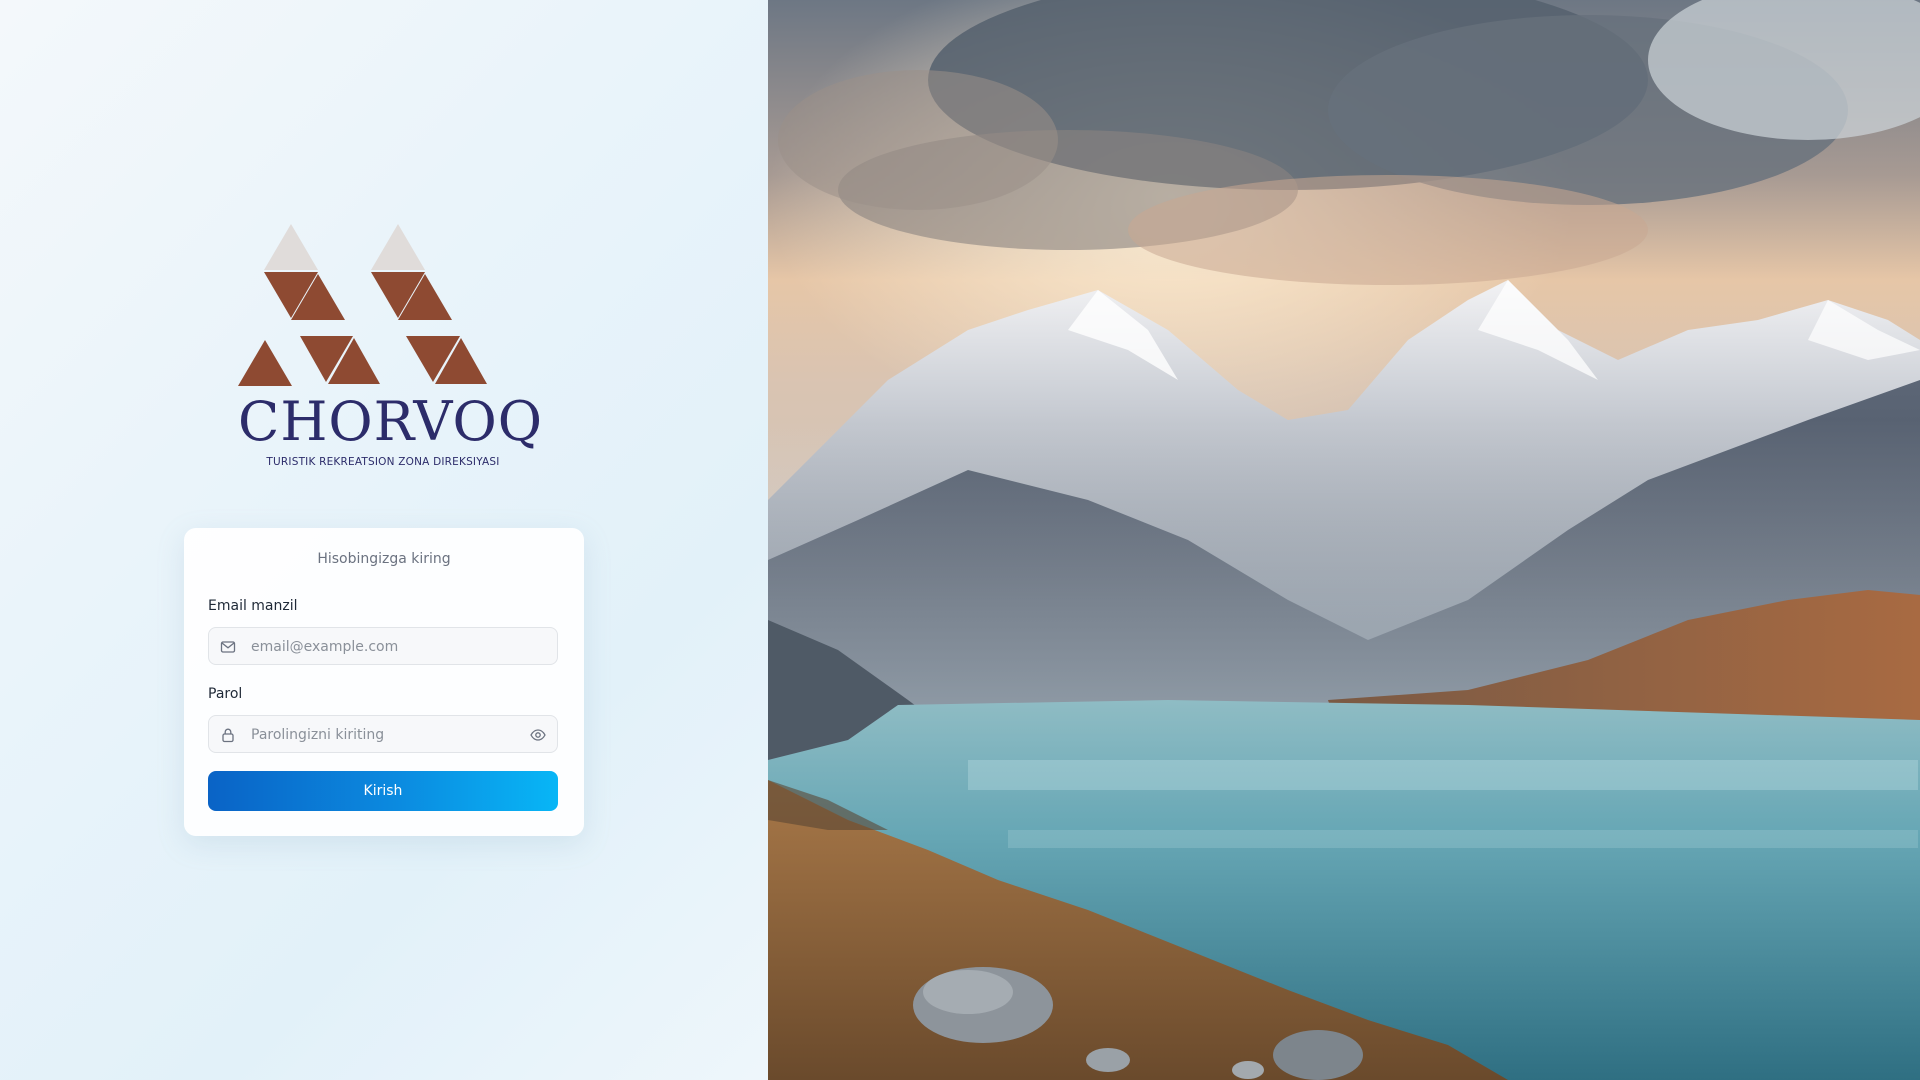 The height and width of the screenshot is (1080, 1920). Describe the element at coordinates (386, 735) in the screenshot. I see `password-input` at that location.